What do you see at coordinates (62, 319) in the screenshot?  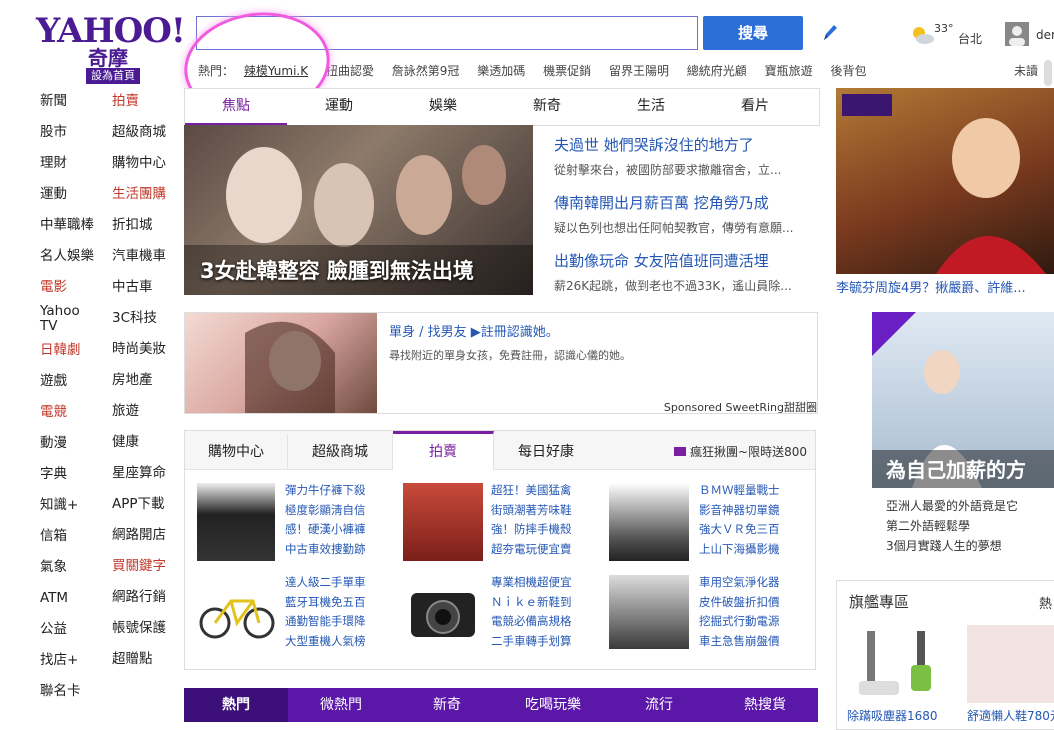 I see `nav-item: Yahoo TV` at bounding box center [62, 319].